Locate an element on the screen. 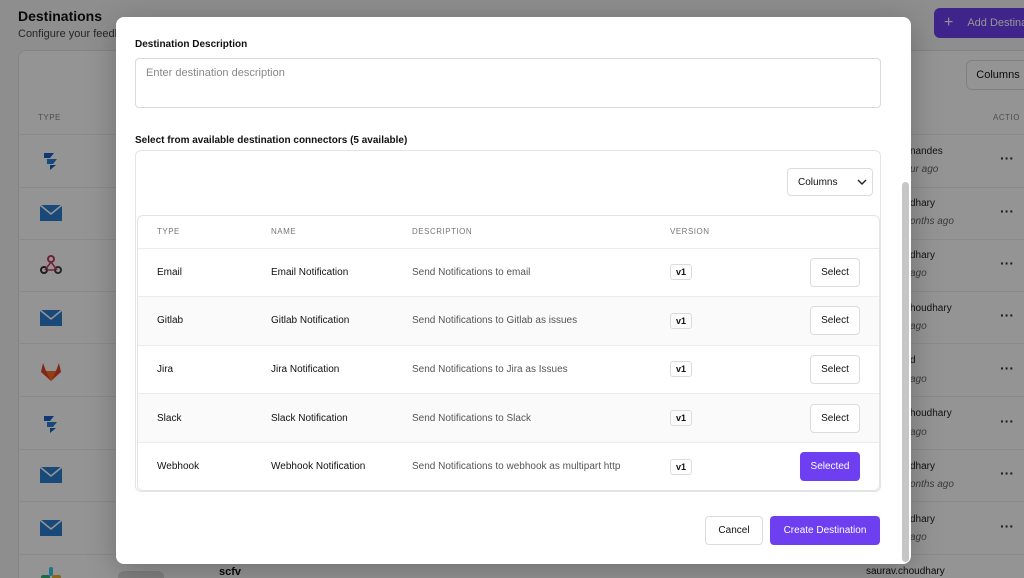 This screenshot has width=1024, height=578. connector-type: Email is located at coordinates (204, 273).